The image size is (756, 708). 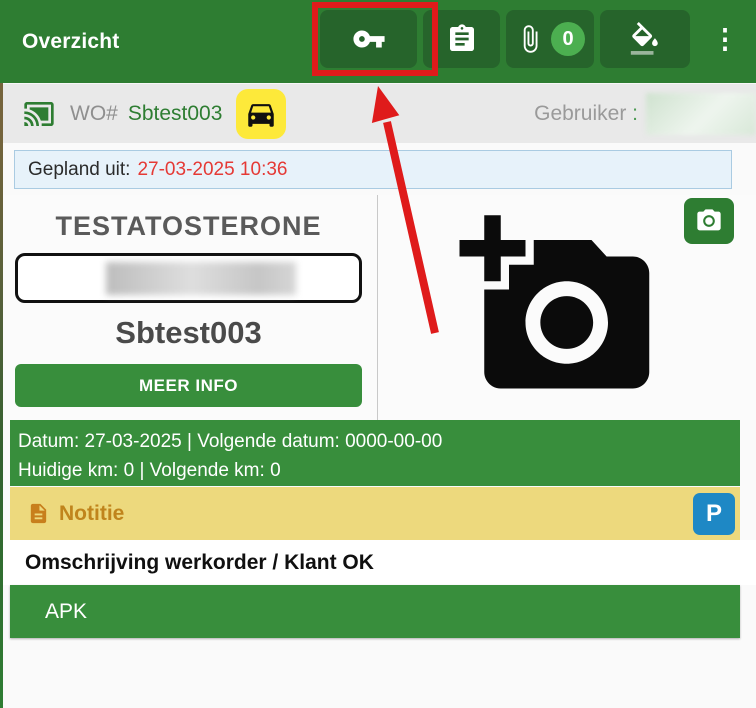 I want to click on cast-icon, so click(x=39, y=114).